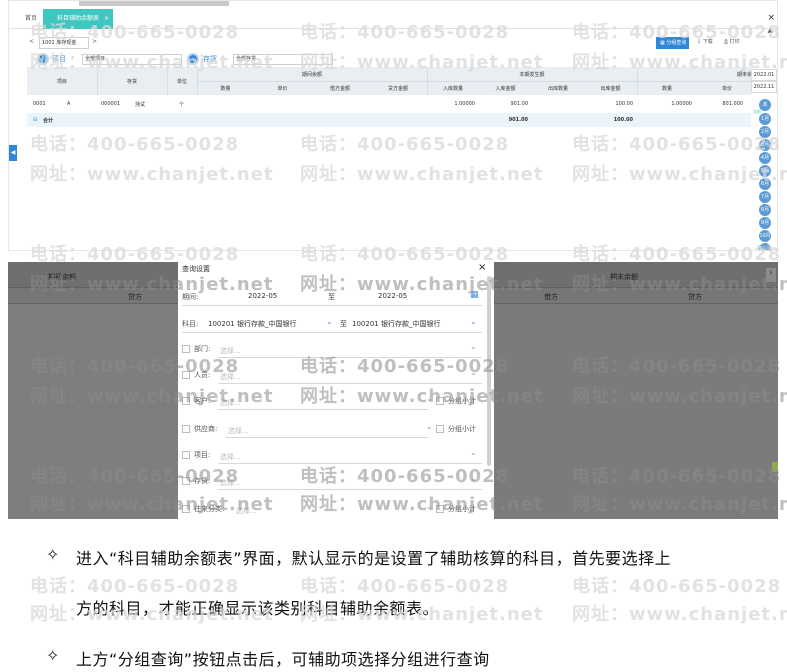 This screenshot has height=672, width=787. Describe the element at coordinates (392, 296) in the screenshot. I see `period-to: 2022-05` at that location.